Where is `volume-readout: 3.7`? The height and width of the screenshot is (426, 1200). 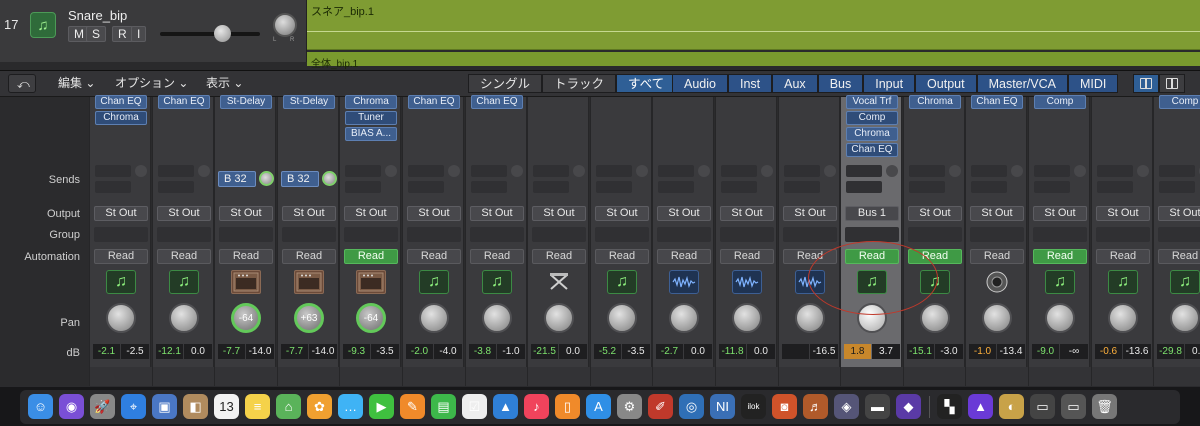
volume-readout: 3.7 is located at coordinates (886, 351).